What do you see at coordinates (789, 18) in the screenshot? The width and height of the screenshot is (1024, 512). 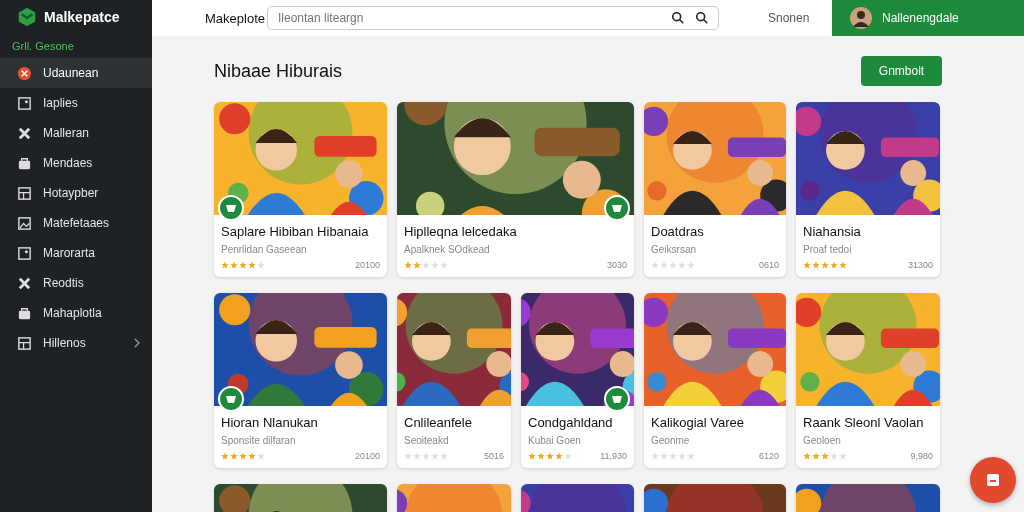 I see `nav-link: Snonen` at bounding box center [789, 18].